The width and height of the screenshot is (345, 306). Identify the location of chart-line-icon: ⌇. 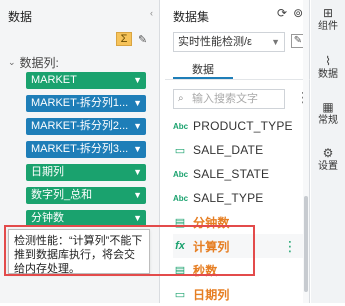
(328, 61).